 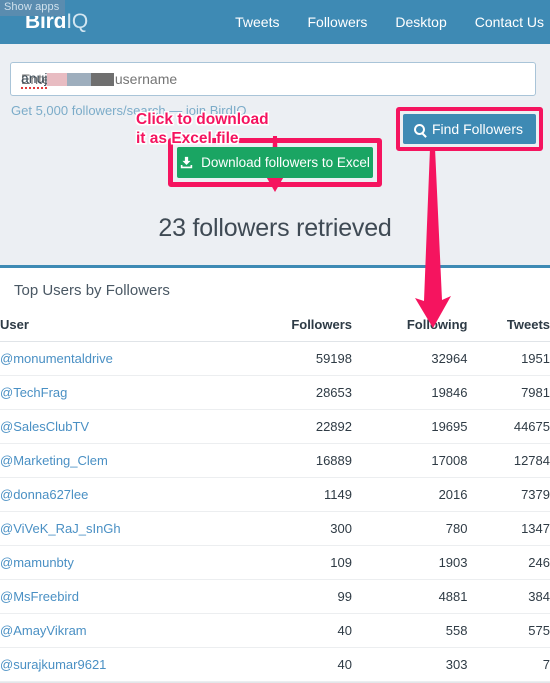 I want to click on cell-tweets: 7, so click(x=509, y=665).